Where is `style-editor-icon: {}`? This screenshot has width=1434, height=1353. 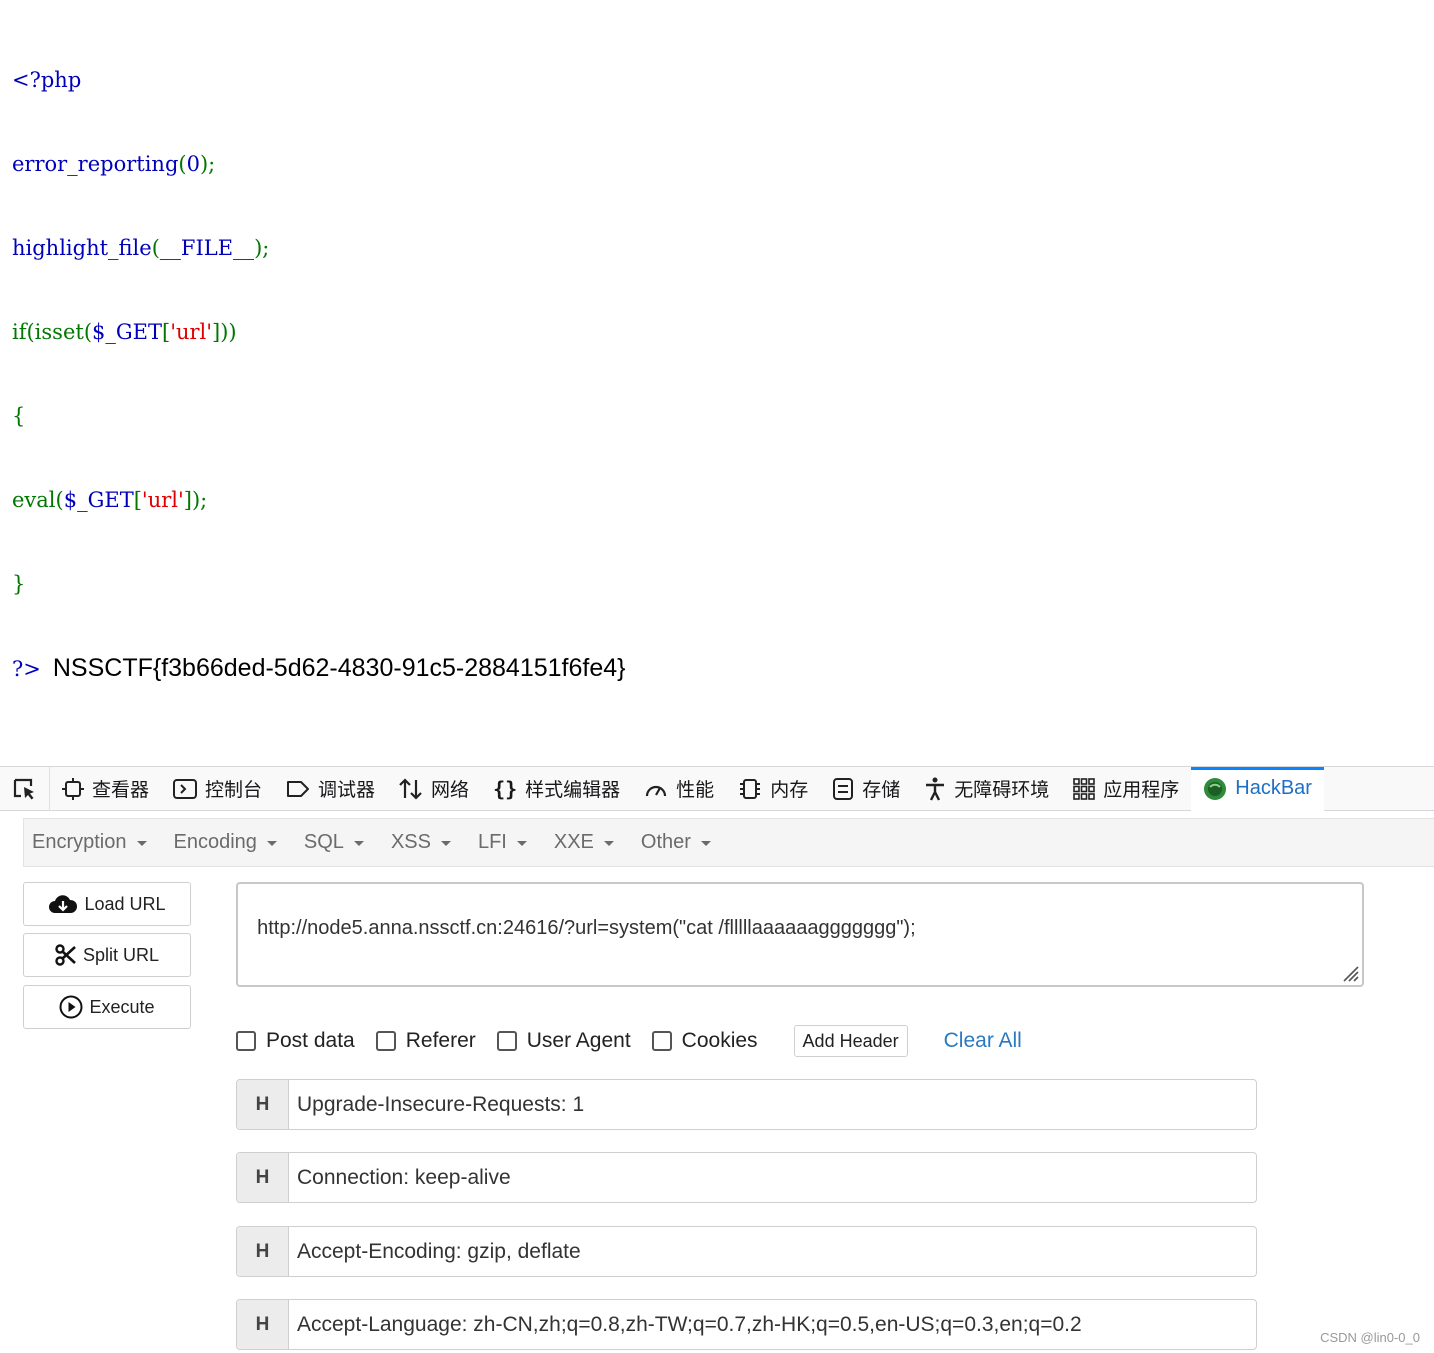 style-editor-icon: {} is located at coordinates (505, 788).